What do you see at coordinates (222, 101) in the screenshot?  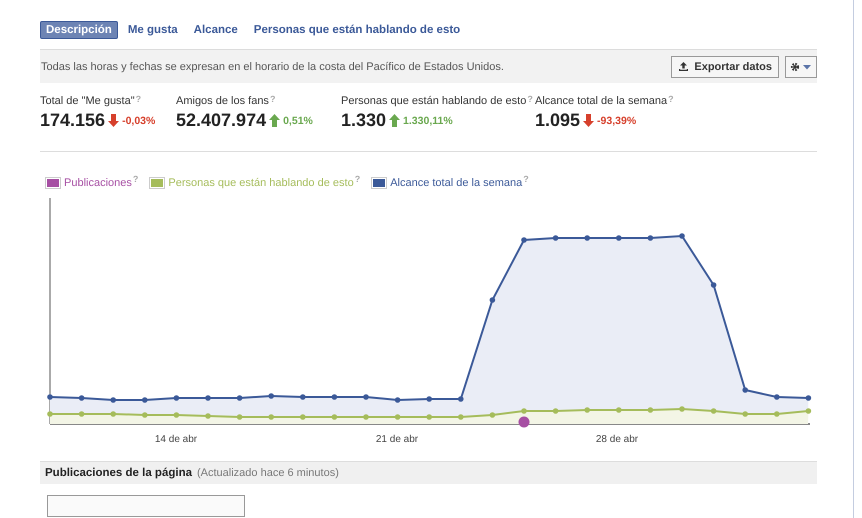 I see `stat-label: Amigos de los fans` at bounding box center [222, 101].